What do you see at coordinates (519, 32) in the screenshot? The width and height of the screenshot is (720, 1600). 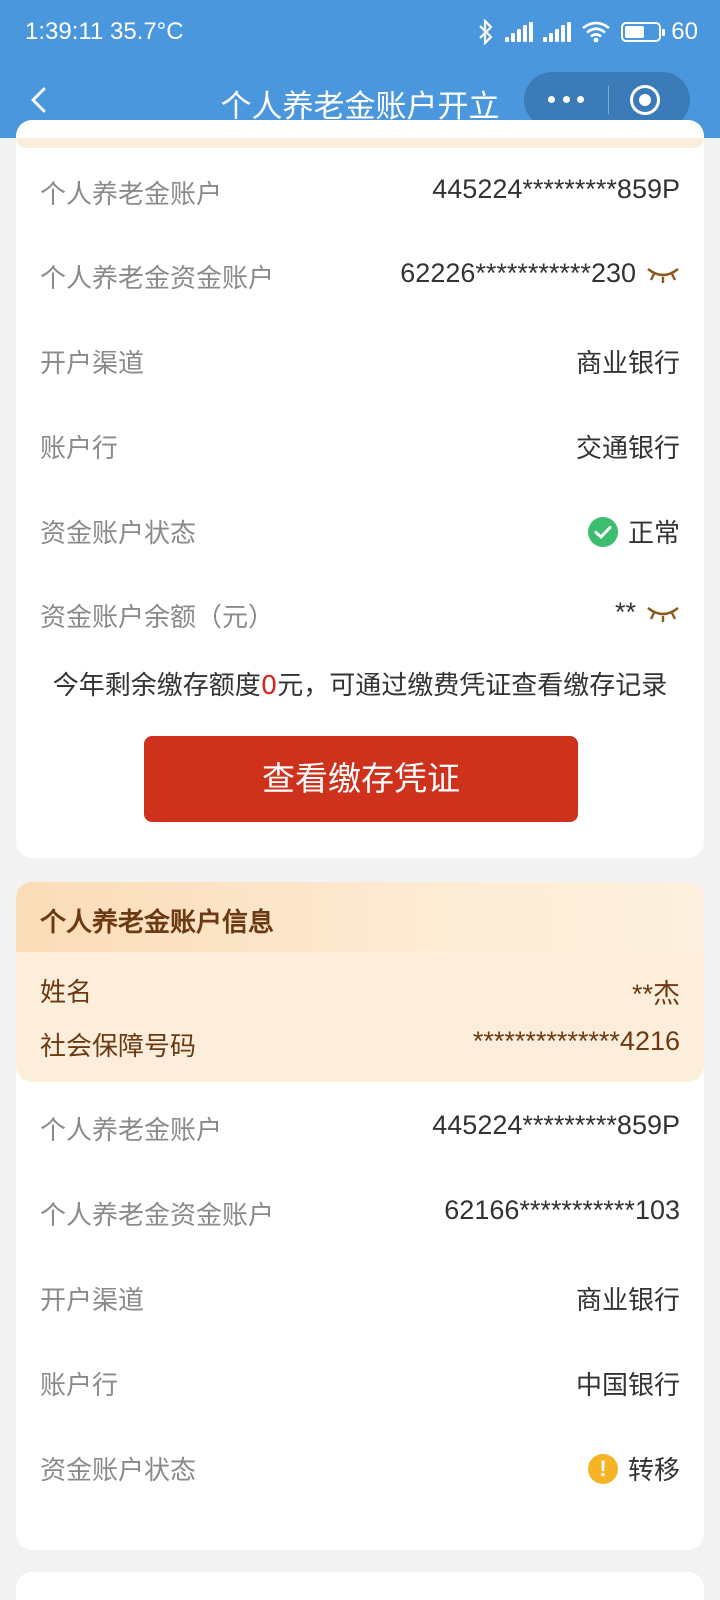 I see `signal-icon` at bounding box center [519, 32].